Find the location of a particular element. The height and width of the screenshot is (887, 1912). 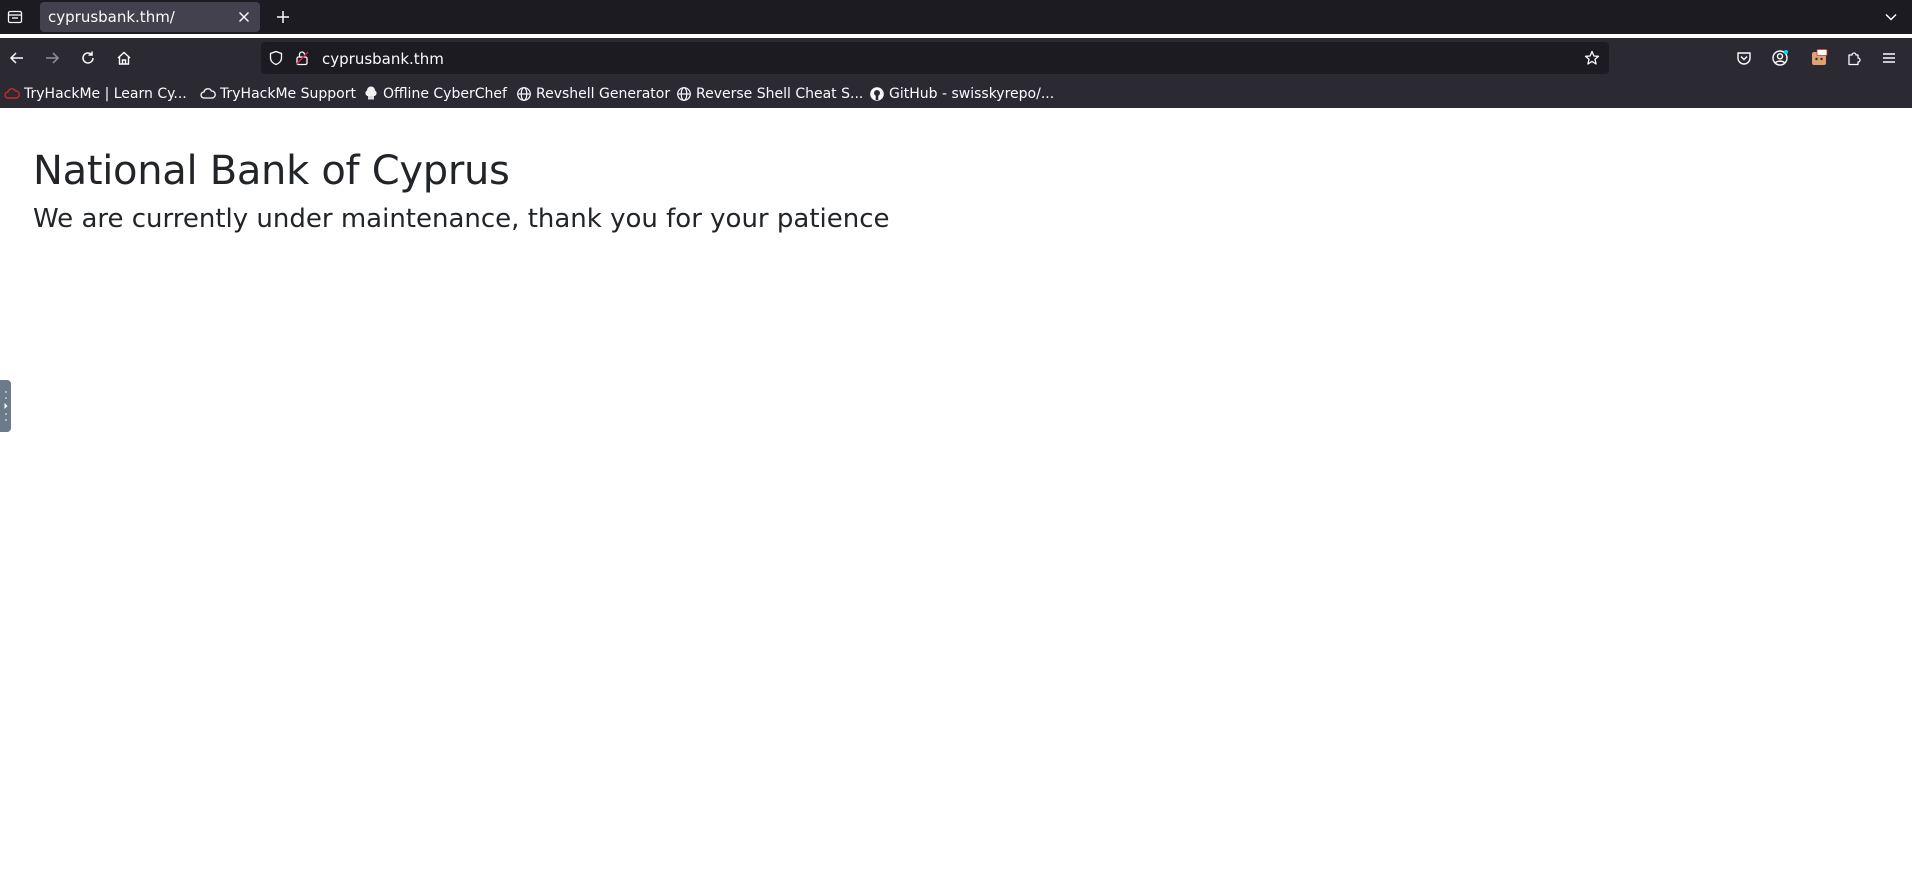

navigation-toolbar: cyprusbank.thm is located at coordinates (956, 58).